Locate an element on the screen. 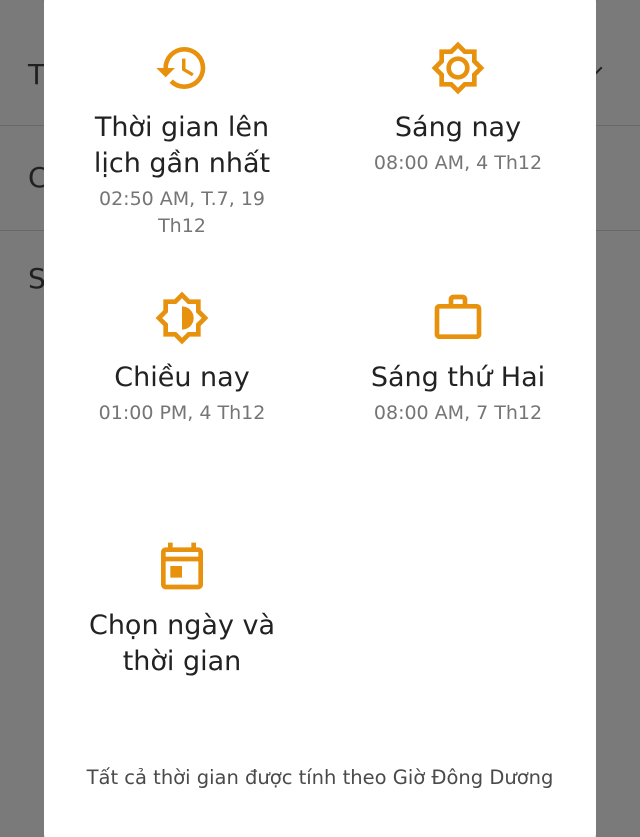 The width and height of the screenshot is (640, 837). option-title: Sáng nay is located at coordinates (458, 127).